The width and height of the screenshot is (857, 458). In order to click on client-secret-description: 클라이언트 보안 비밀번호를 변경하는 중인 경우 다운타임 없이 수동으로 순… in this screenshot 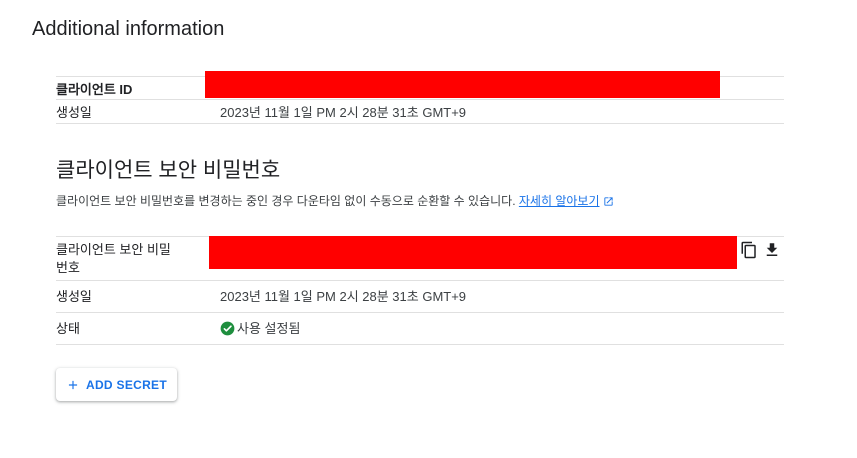, I will do `click(335, 200)`.